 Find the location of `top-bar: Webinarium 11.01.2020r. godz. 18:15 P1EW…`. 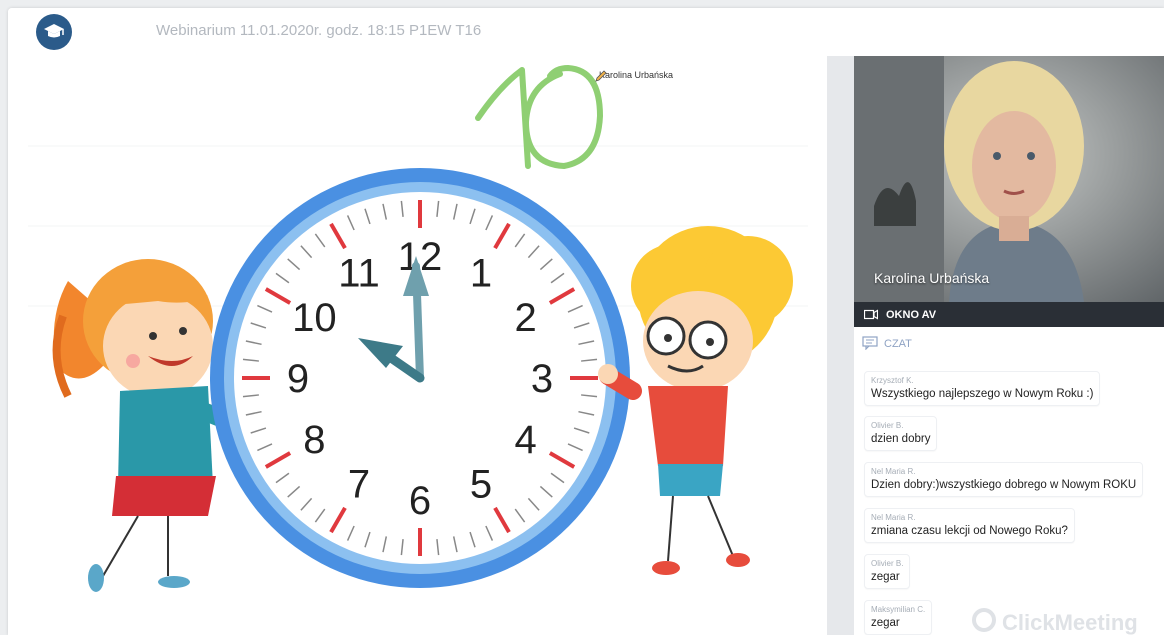

top-bar: Webinarium 11.01.2020r. godz. 18:15 P1EW… is located at coordinates (586, 32).